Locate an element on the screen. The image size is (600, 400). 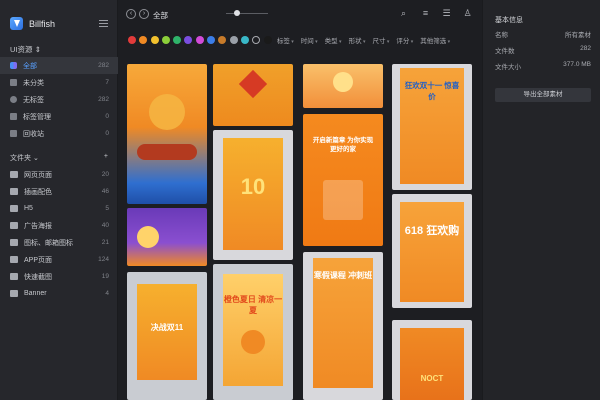
nav-item-tag-manager: 标签管理 0 is located at coordinates (59, 116).